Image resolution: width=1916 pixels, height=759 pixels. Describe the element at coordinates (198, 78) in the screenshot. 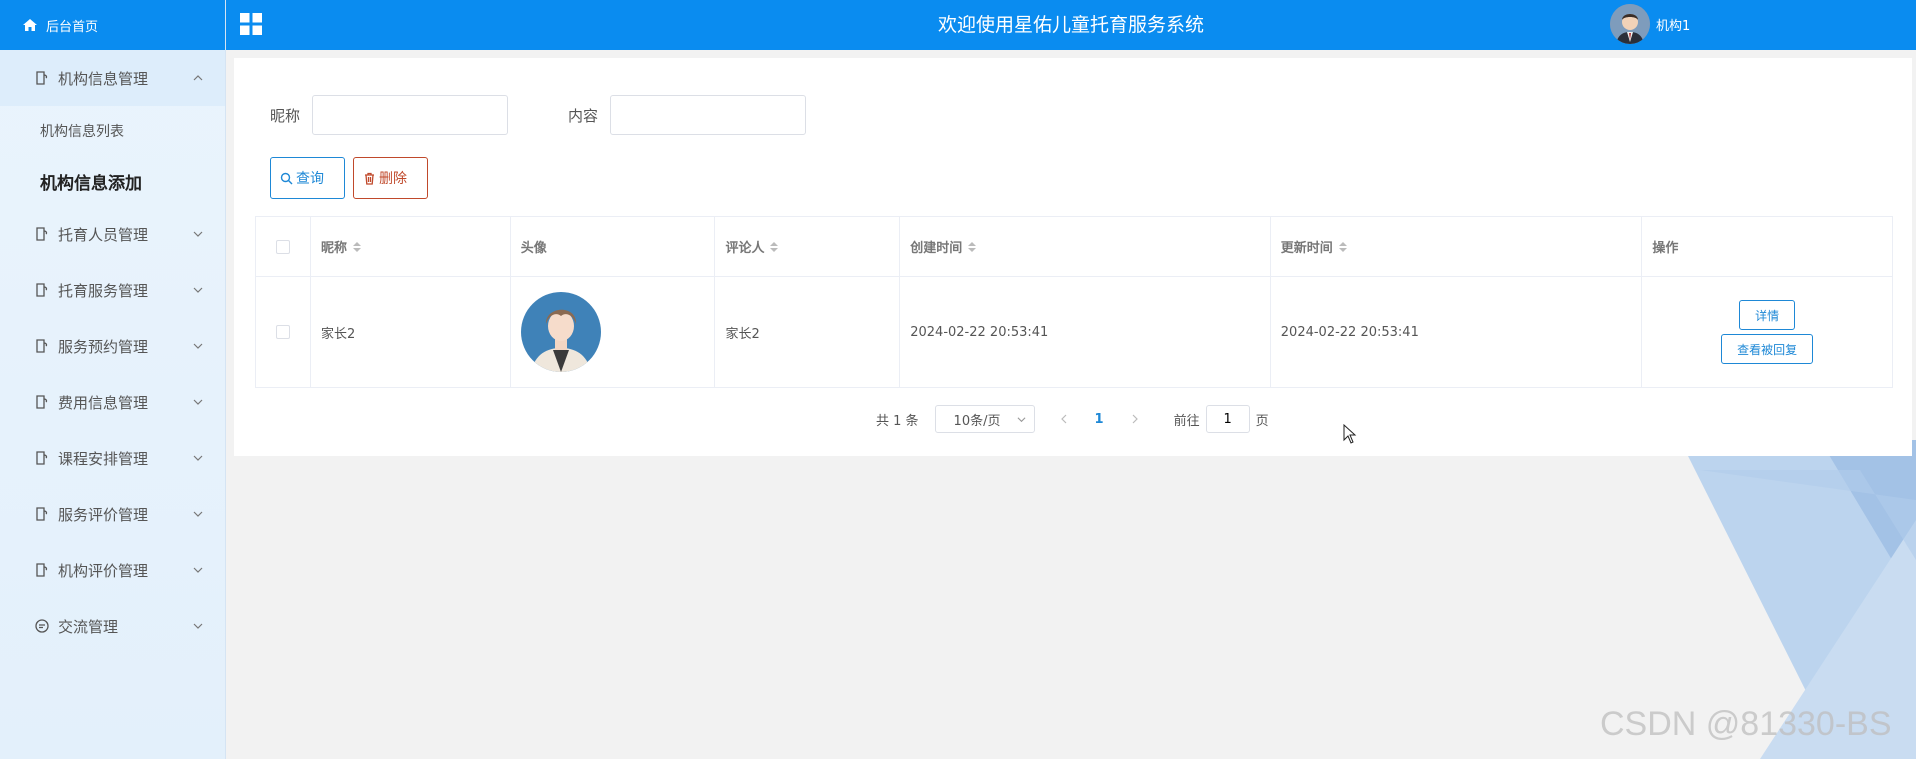

I see `chevron-up-icon` at that location.